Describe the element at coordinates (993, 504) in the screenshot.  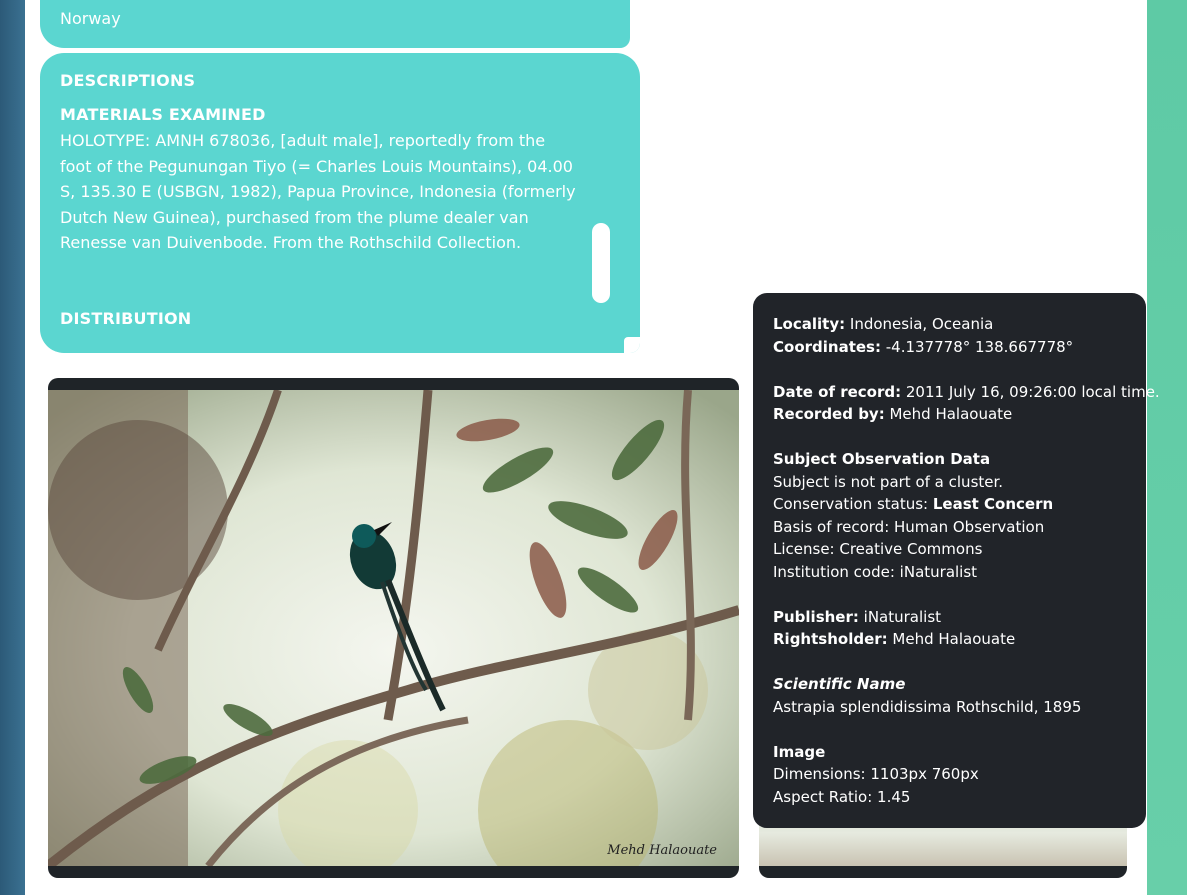
I see `conservation-value: Least Concern` at that location.